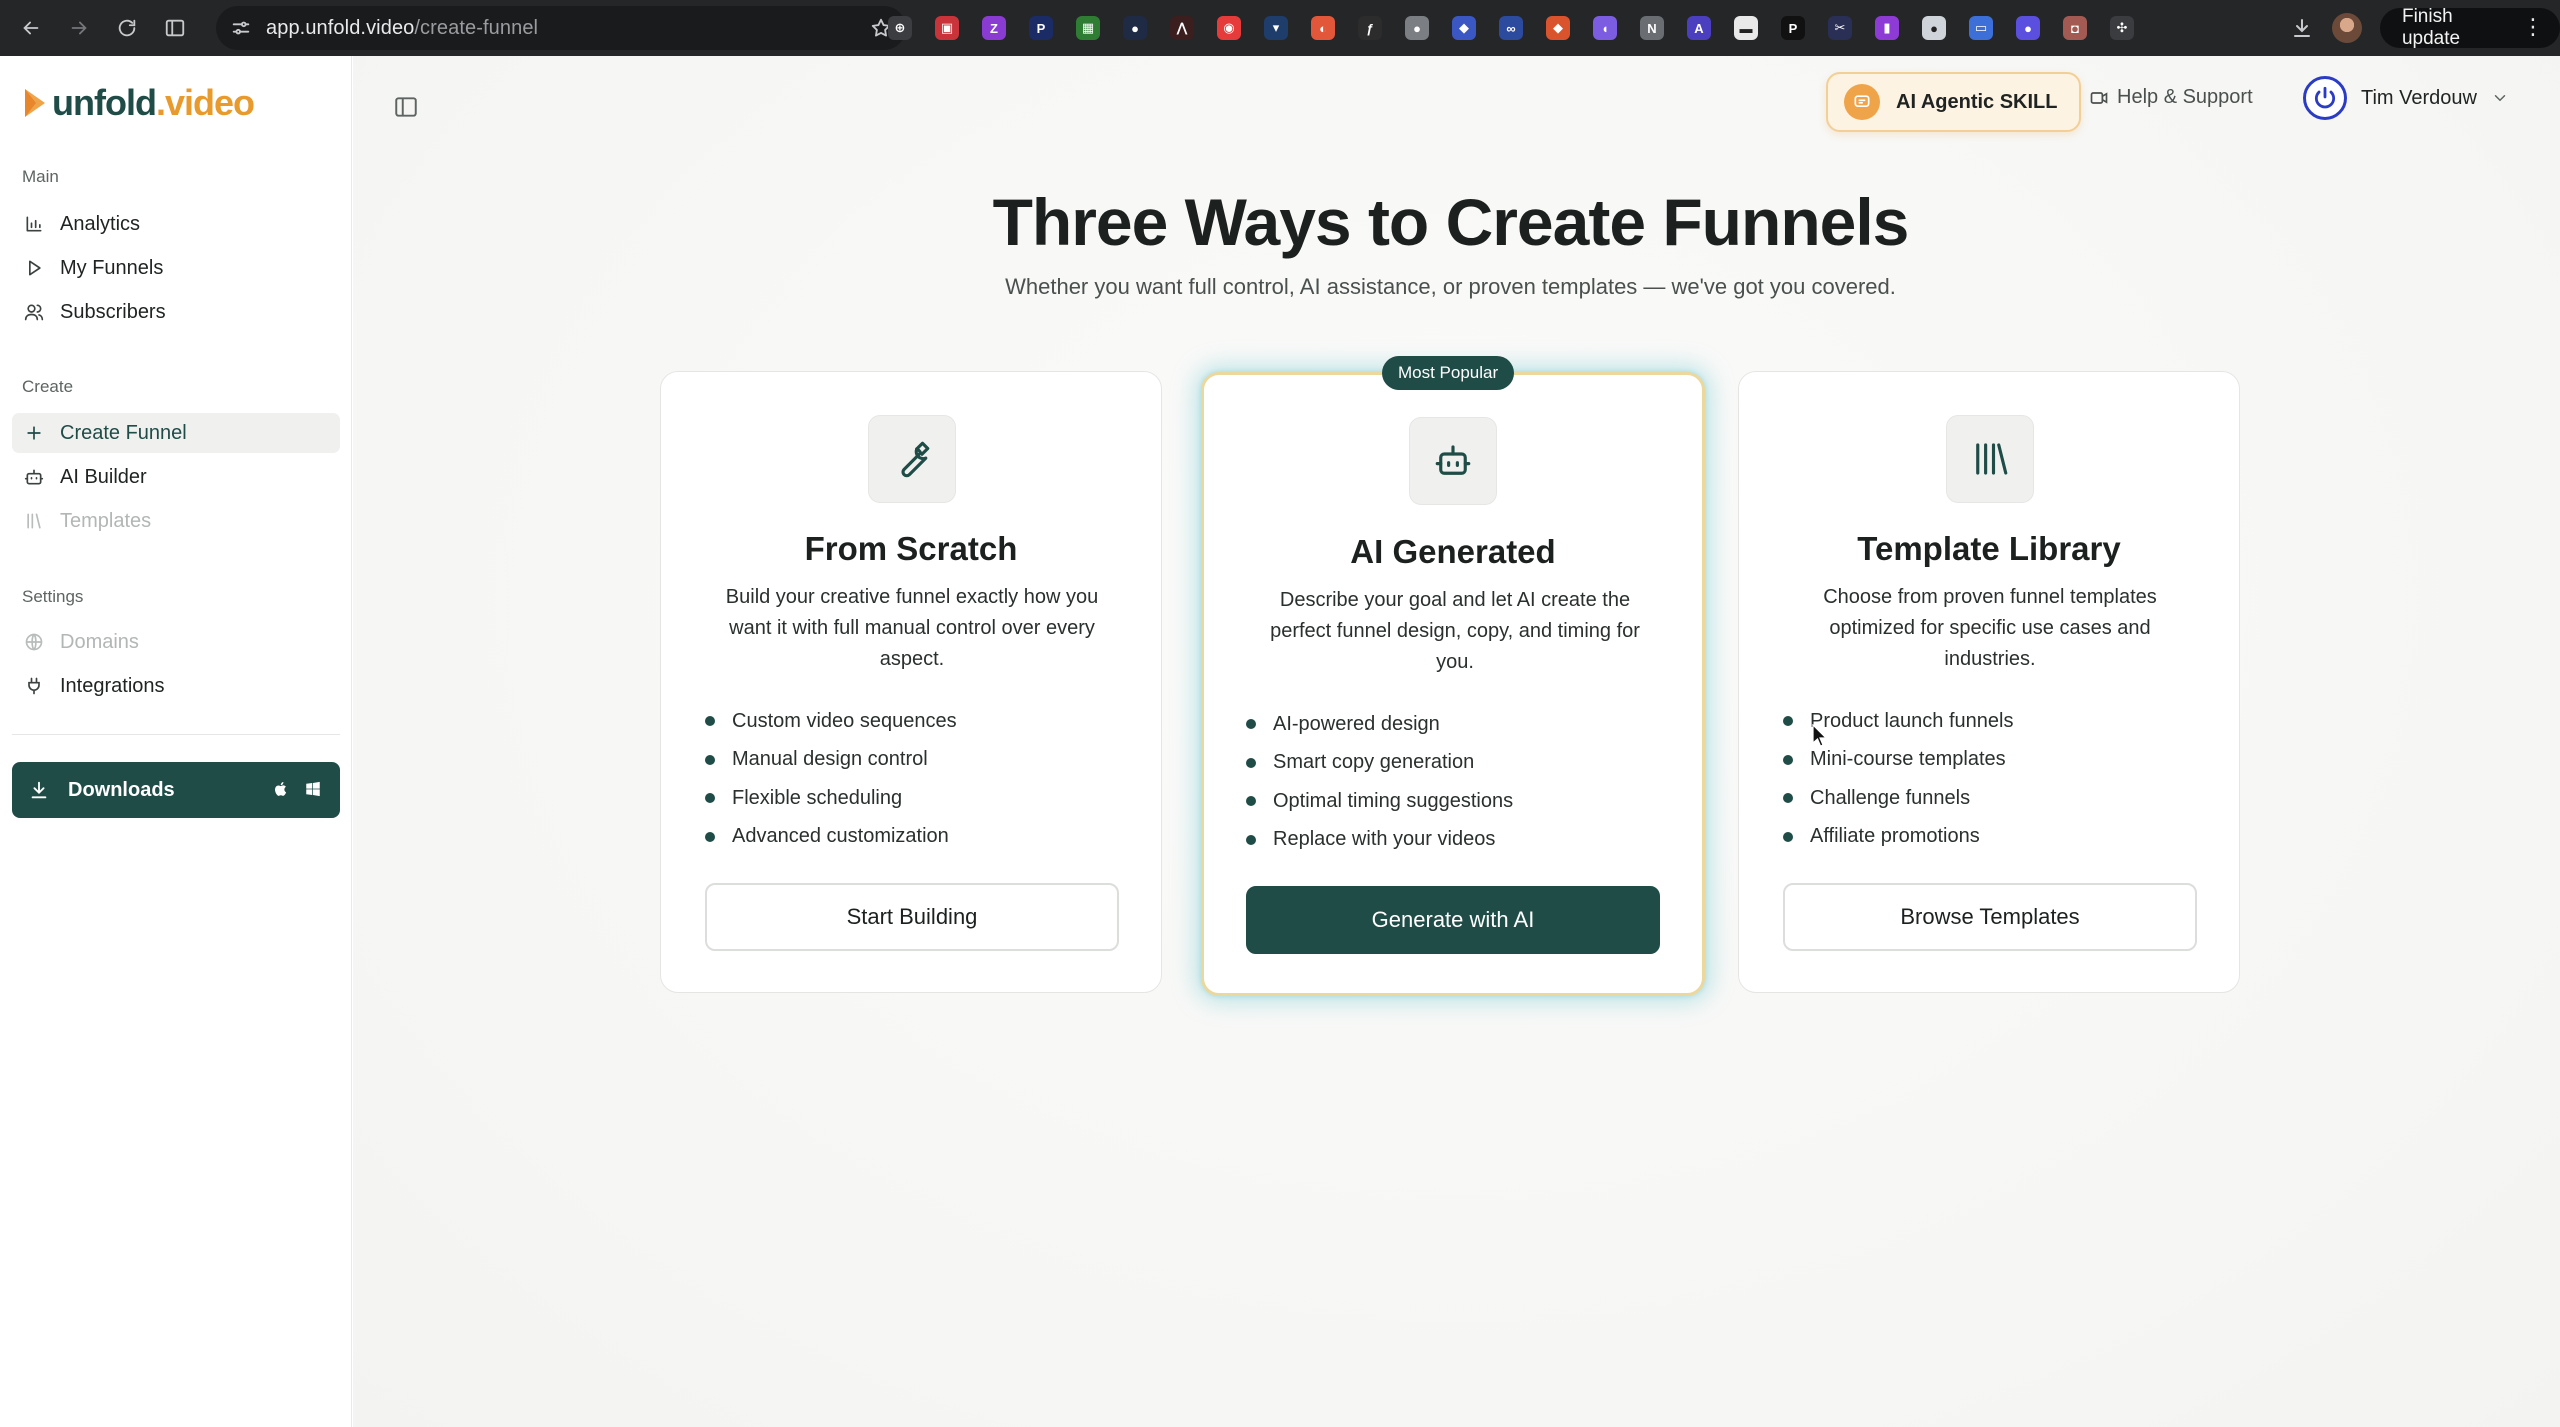  I want to click on help-support-label: Help & Support, so click(2185, 97).